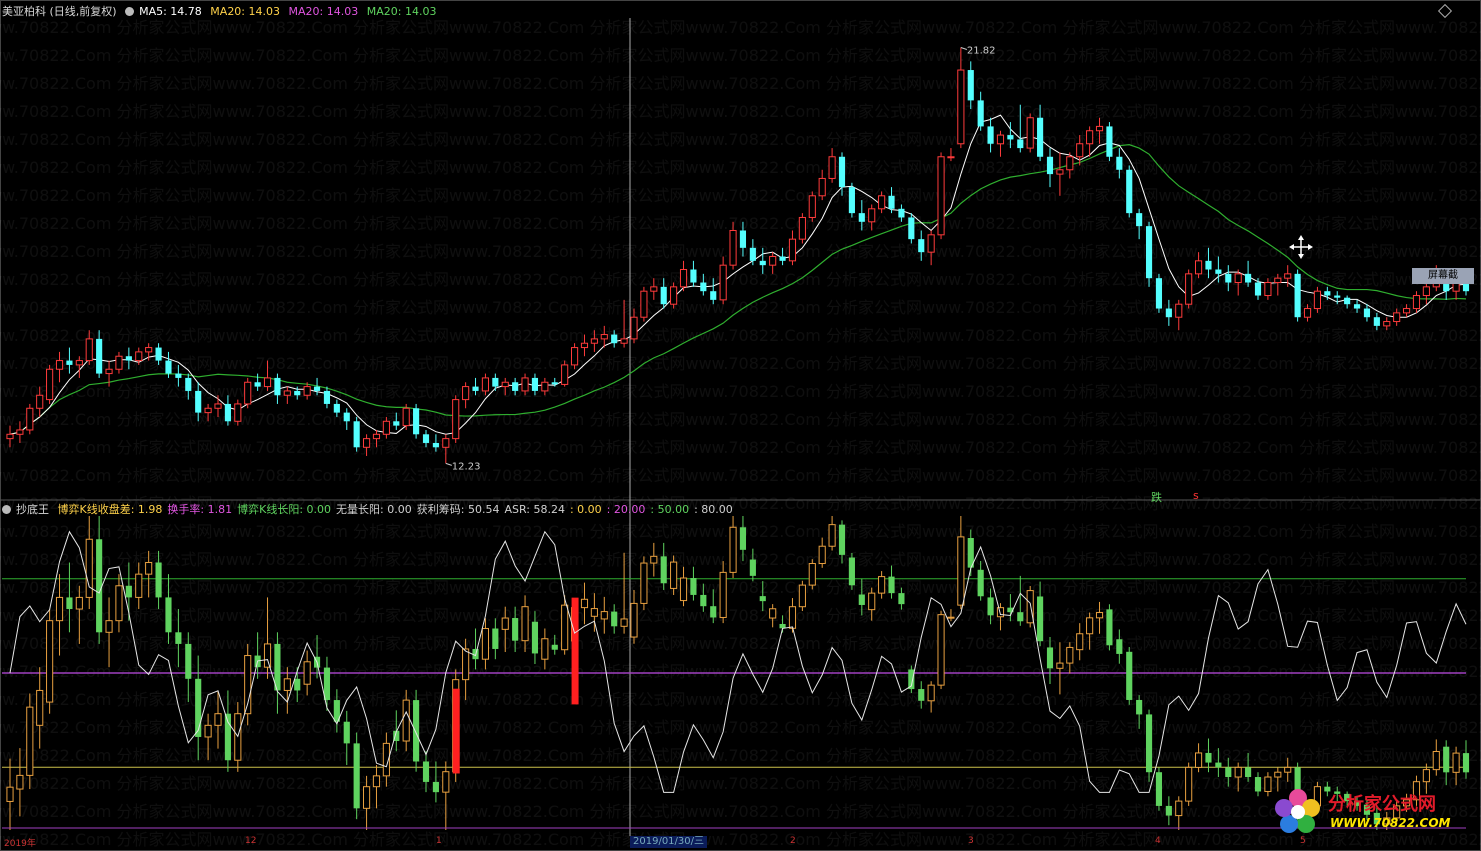  I want to click on x-tick-label: 12, so click(251, 841).